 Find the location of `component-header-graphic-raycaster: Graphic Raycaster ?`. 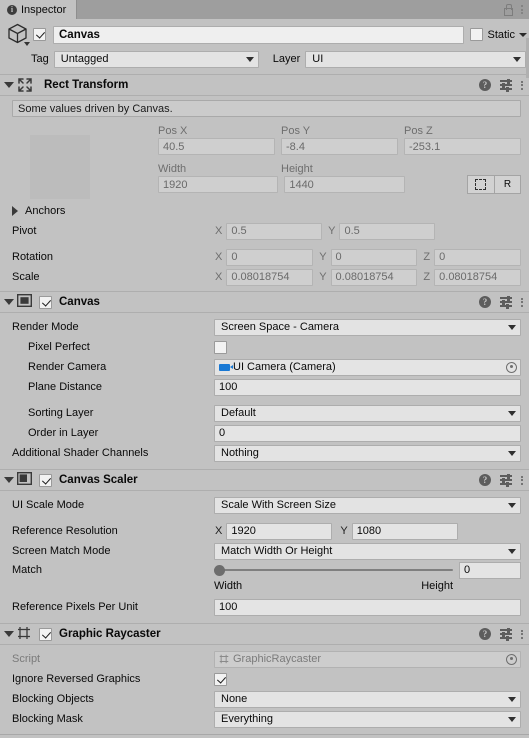

component-header-graphic-raycaster: Graphic Raycaster ? is located at coordinates (264, 634).